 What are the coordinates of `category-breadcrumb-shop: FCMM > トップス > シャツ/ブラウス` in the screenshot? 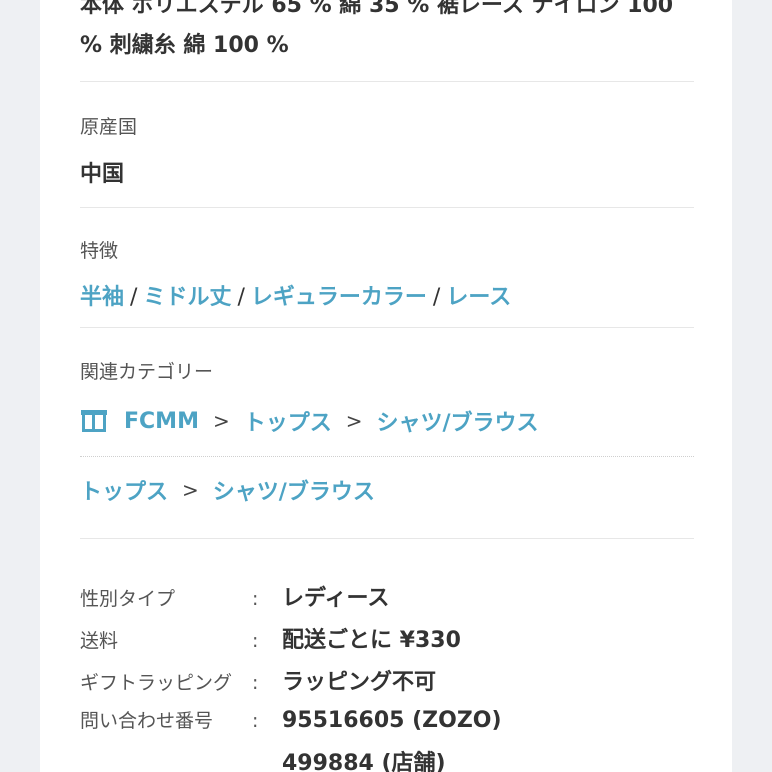 It's located at (309, 421).